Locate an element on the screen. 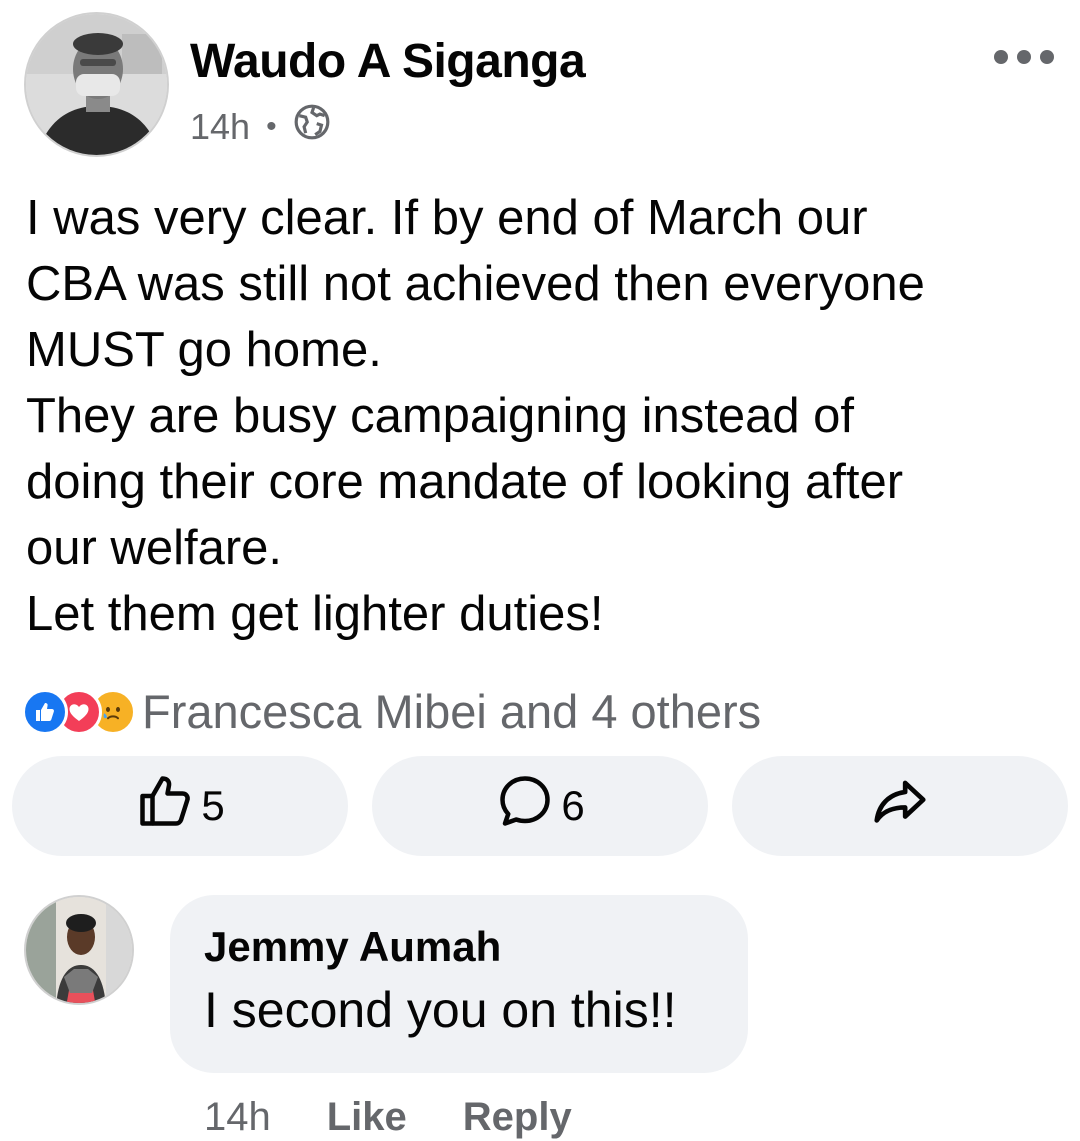 This screenshot has height=1141, width=1080. comment-count: 6 is located at coordinates (573, 805).